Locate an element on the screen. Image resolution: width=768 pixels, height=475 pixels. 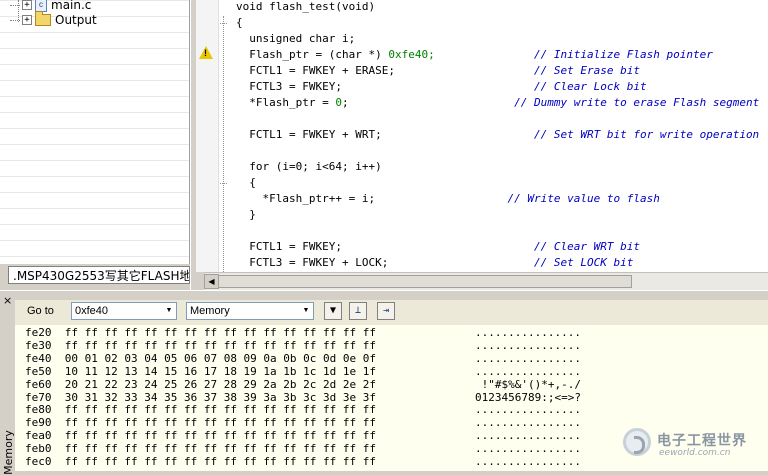
code-text: FCTL1 = FWKEY + ERASE; is located at coordinates (385, 70).